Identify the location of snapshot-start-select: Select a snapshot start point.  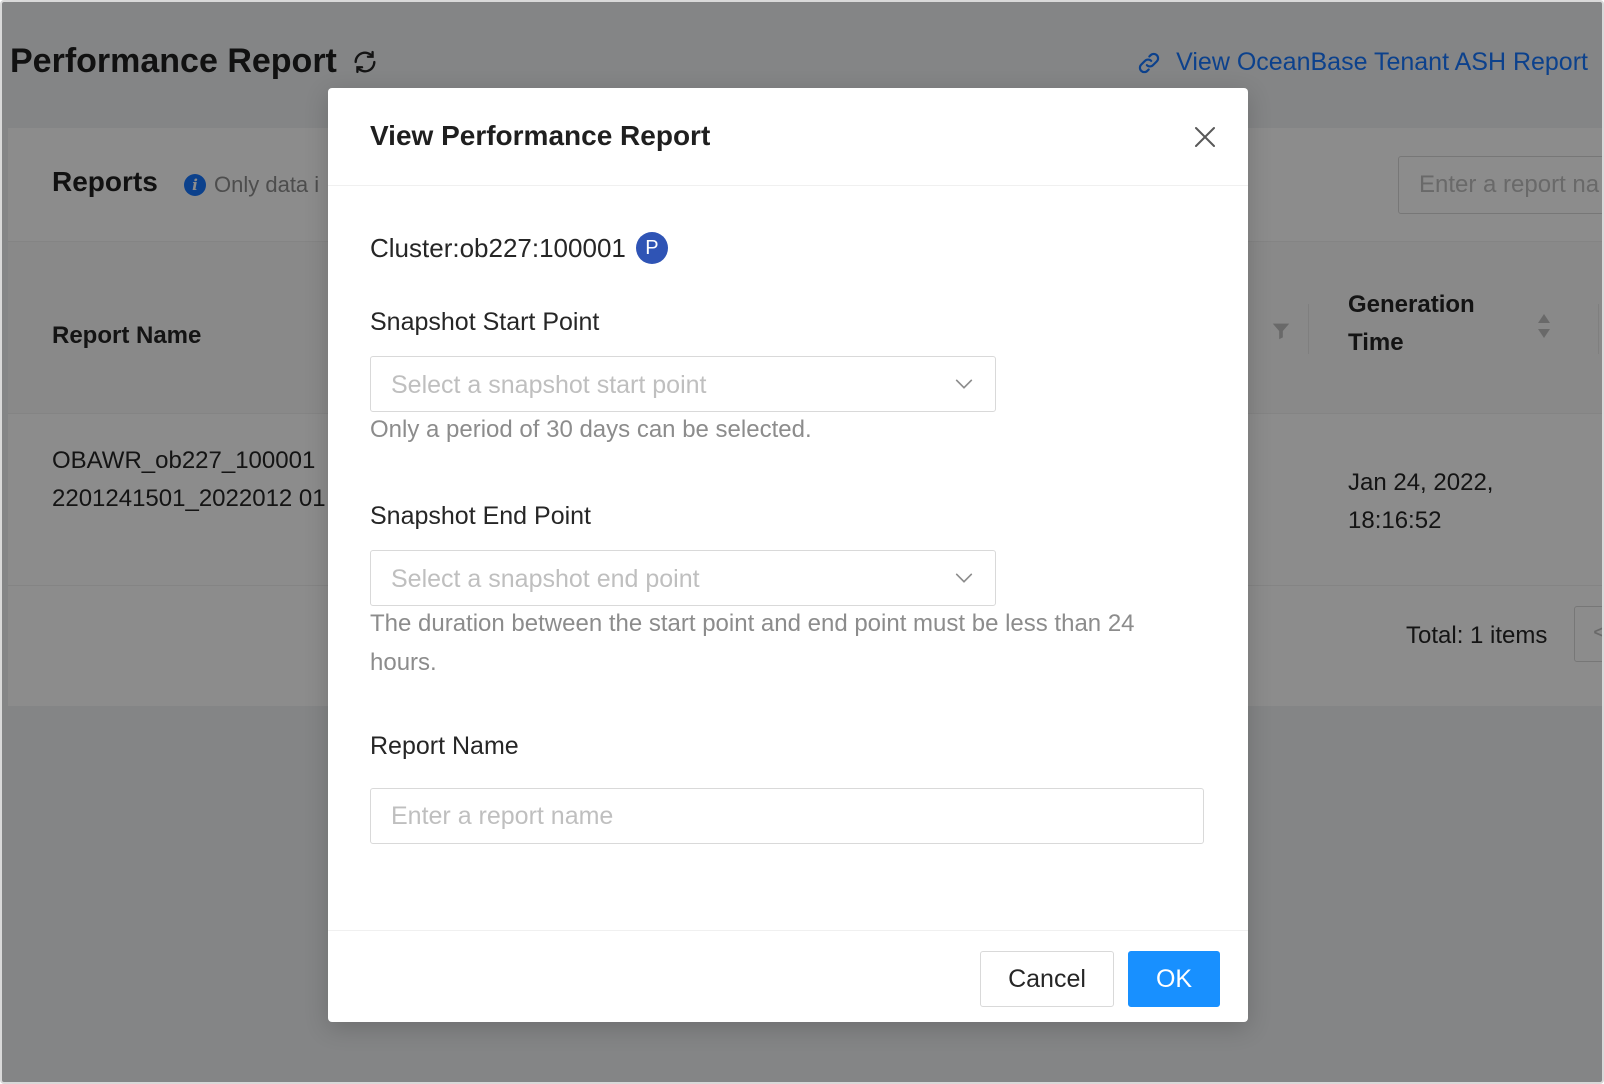
(683, 384).